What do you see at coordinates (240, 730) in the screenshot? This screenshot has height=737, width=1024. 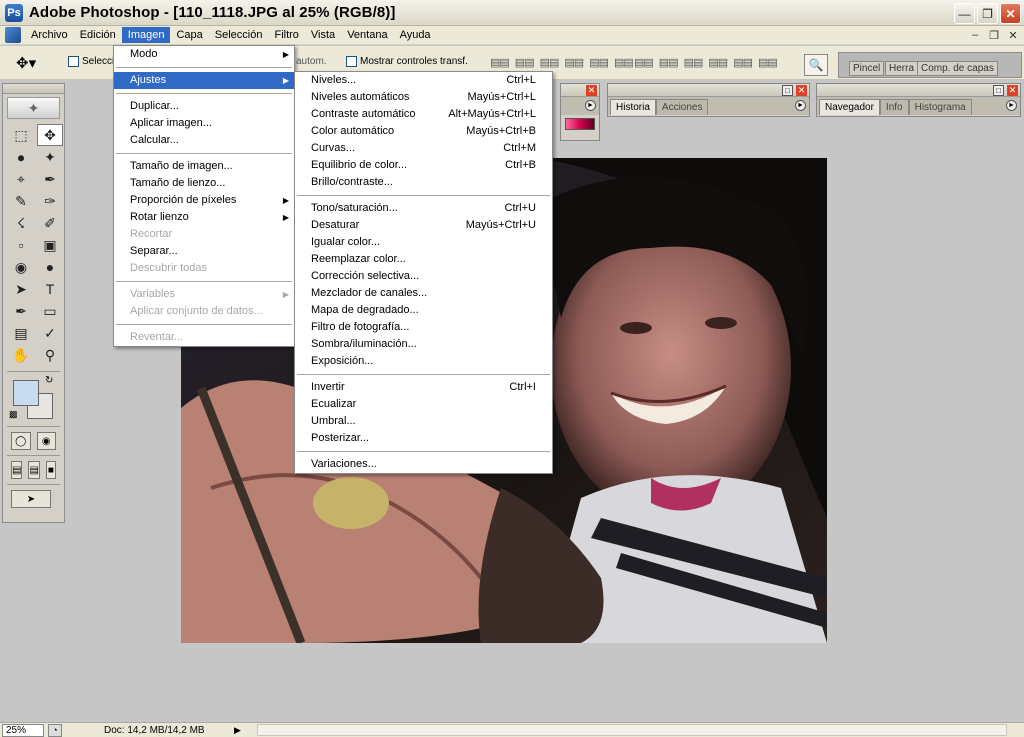 I see `status-menu-arrow-icon: ▶` at bounding box center [240, 730].